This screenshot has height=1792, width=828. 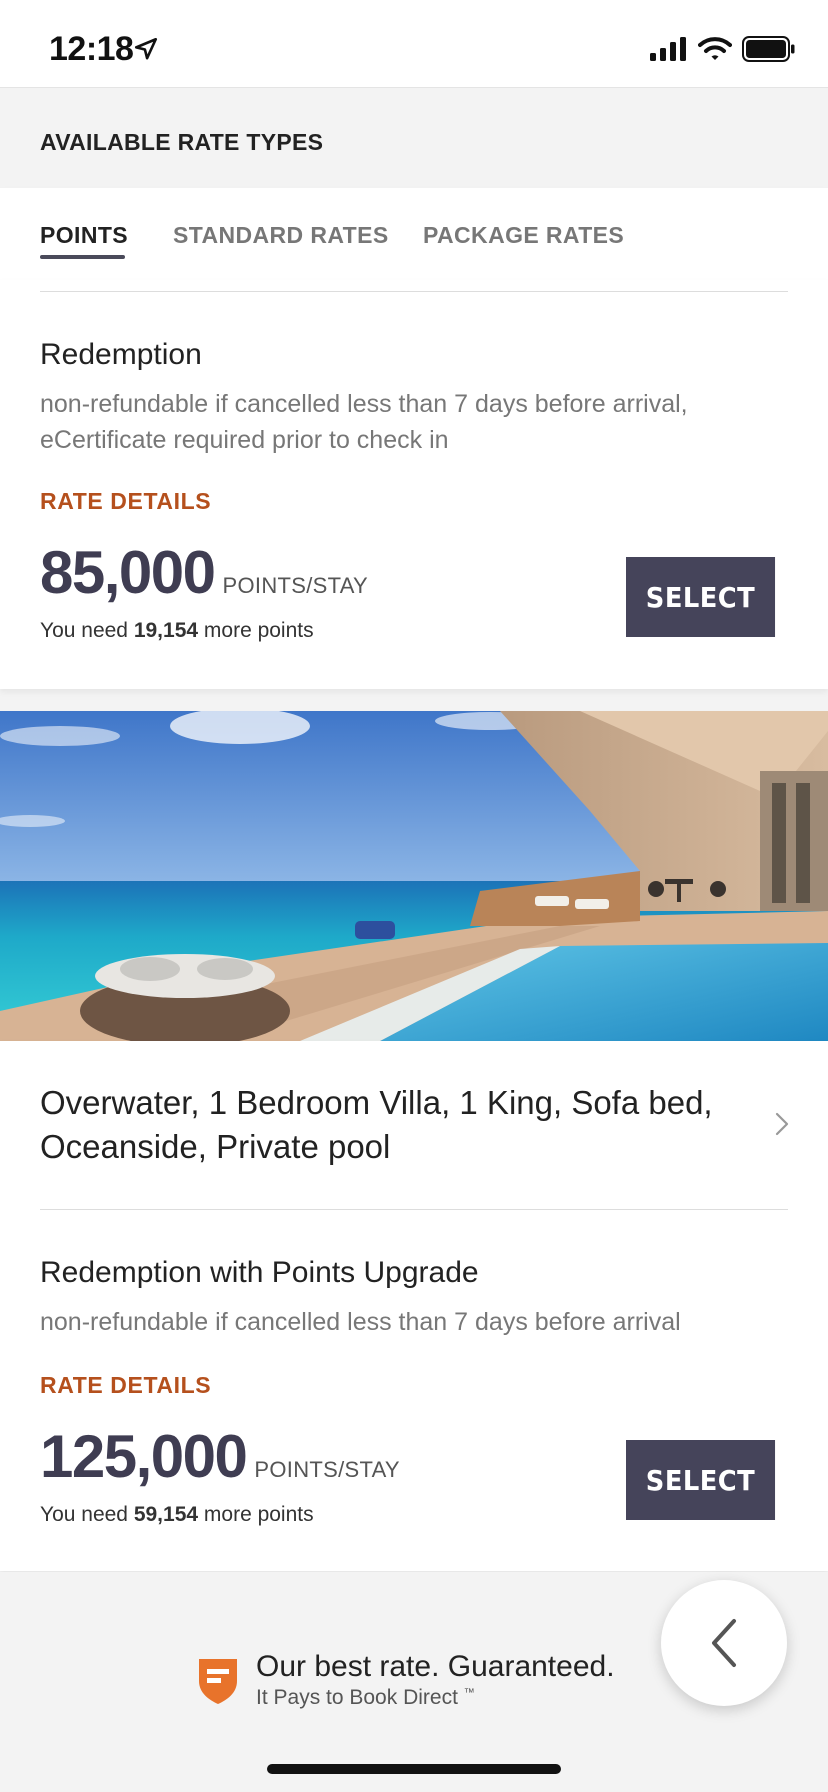 What do you see at coordinates (668, 49) in the screenshot?
I see `cellular-signal-icon` at bounding box center [668, 49].